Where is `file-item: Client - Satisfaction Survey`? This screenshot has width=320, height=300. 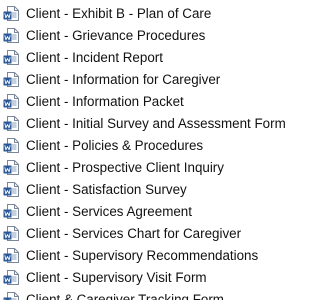
file-item: Client - Satisfaction Survey is located at coordinates (150, 190).